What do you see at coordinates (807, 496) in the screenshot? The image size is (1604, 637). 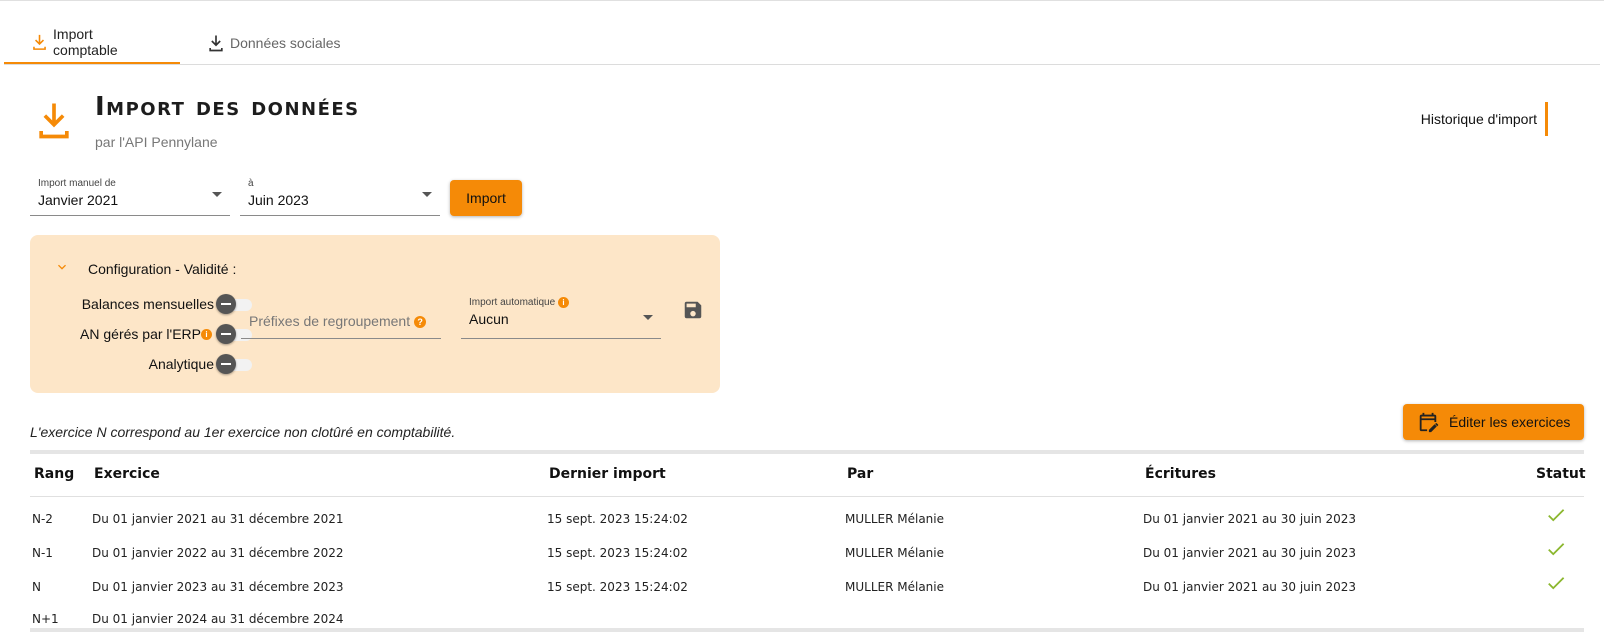 I see `table-header-divider` at bounding box center [807, 496].